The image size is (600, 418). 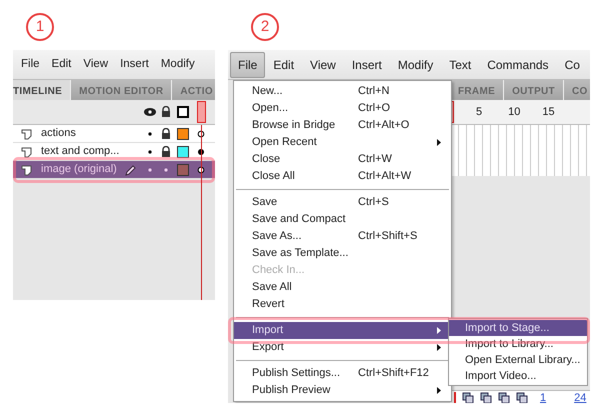 I want to click on menu-item: Export, so click(x=342, y=347).